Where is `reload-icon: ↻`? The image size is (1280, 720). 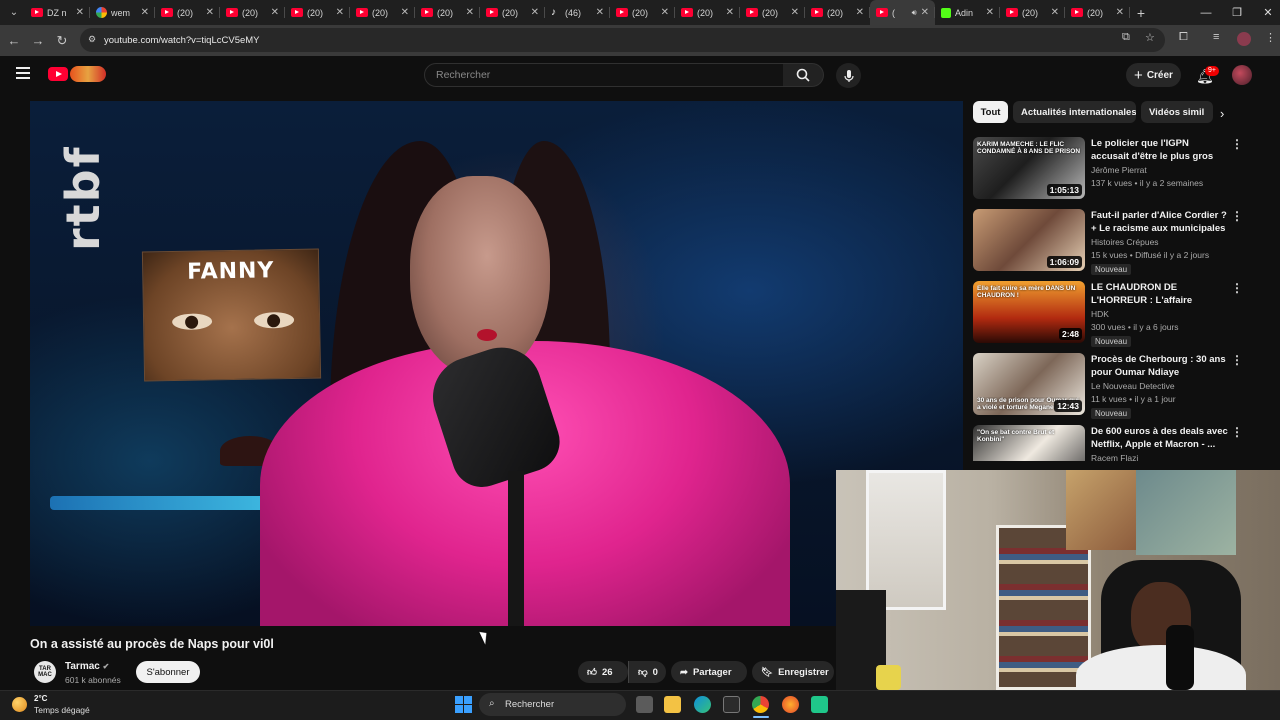
reload-icon: ↻ is located at coordinates (62, 41).